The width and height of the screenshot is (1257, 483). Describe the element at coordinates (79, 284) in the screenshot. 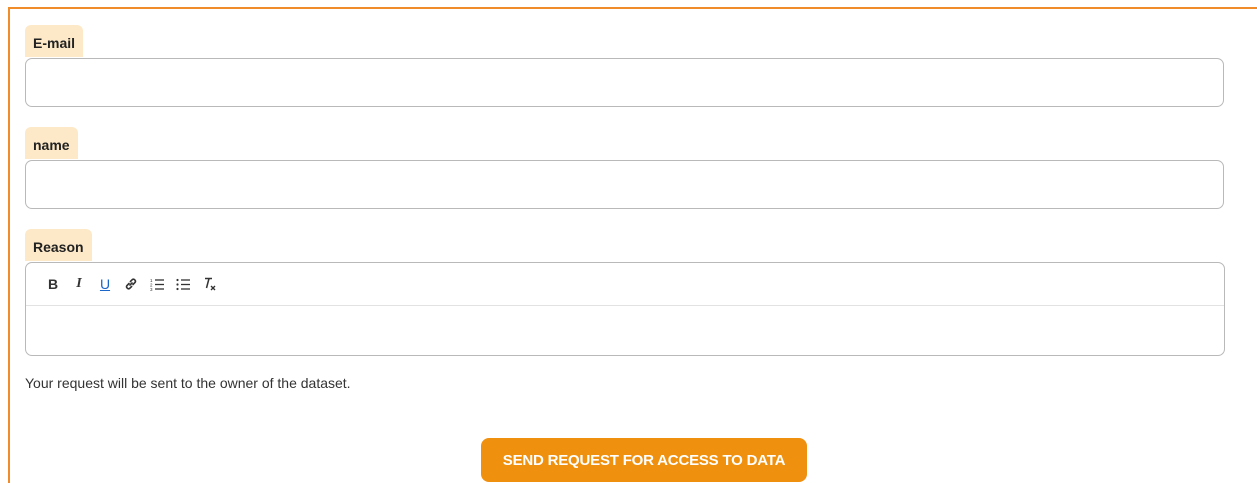

I see `italic-icon: I` at that location.